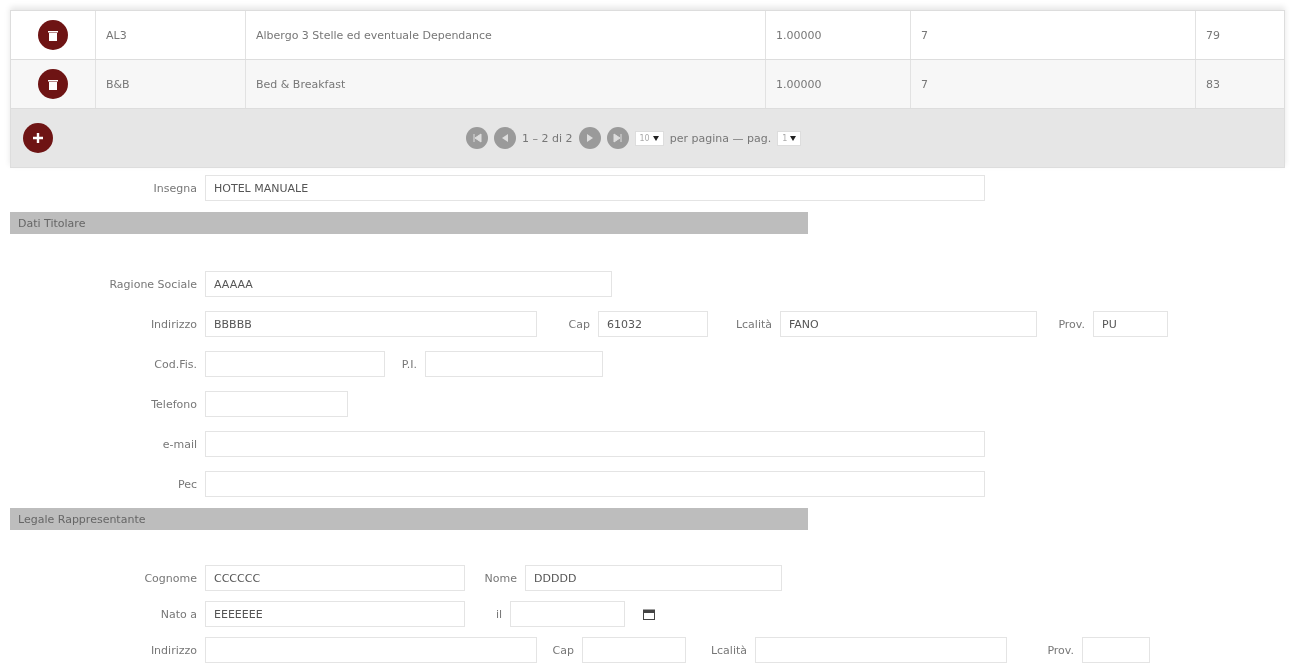 The width and height of the screenshot is (1290, 666). Describe the element at coordinates (118, 84) in the screenshot. I see `table-cell: B&B` at that location.